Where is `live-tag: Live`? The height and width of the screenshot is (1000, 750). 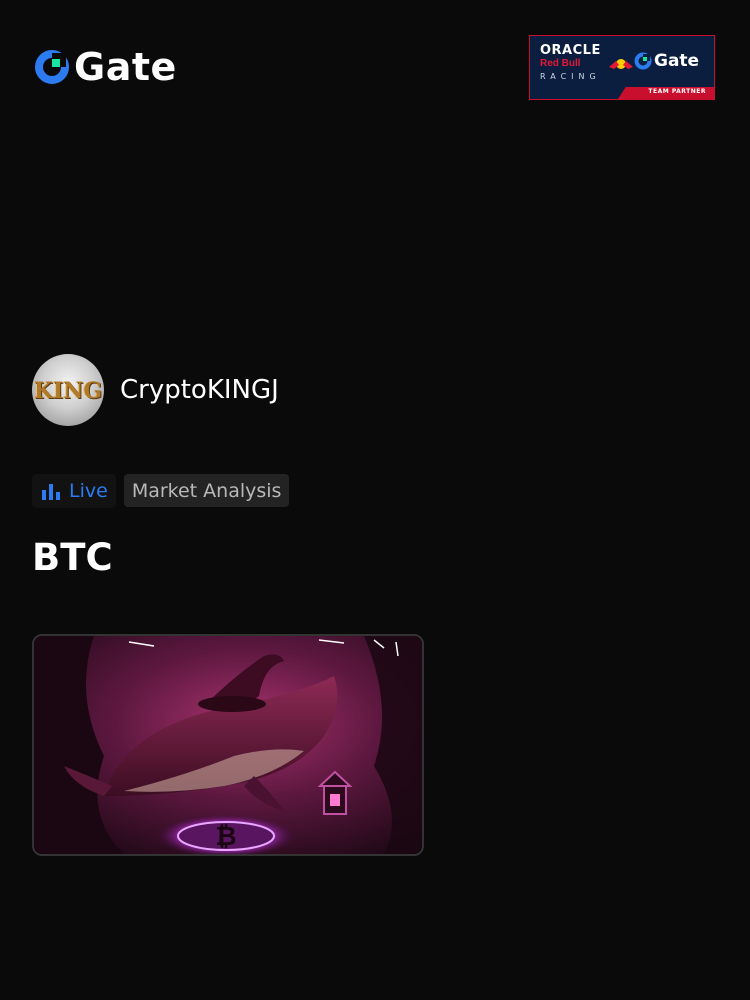 live-tag: Live is located at coordinates (74, 491).